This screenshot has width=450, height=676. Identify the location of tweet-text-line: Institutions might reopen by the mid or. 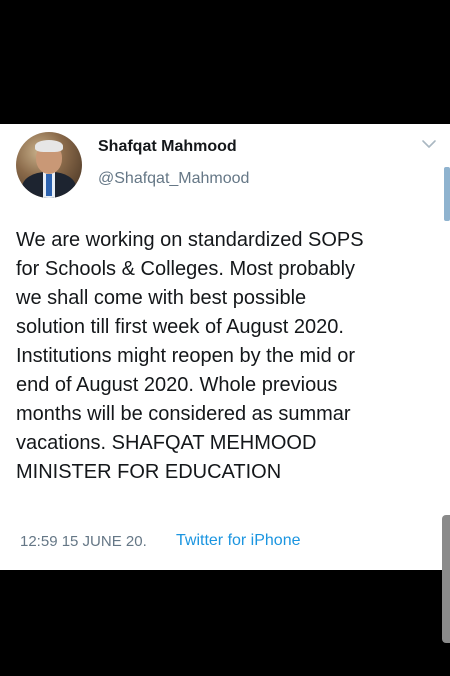
(186, 356).